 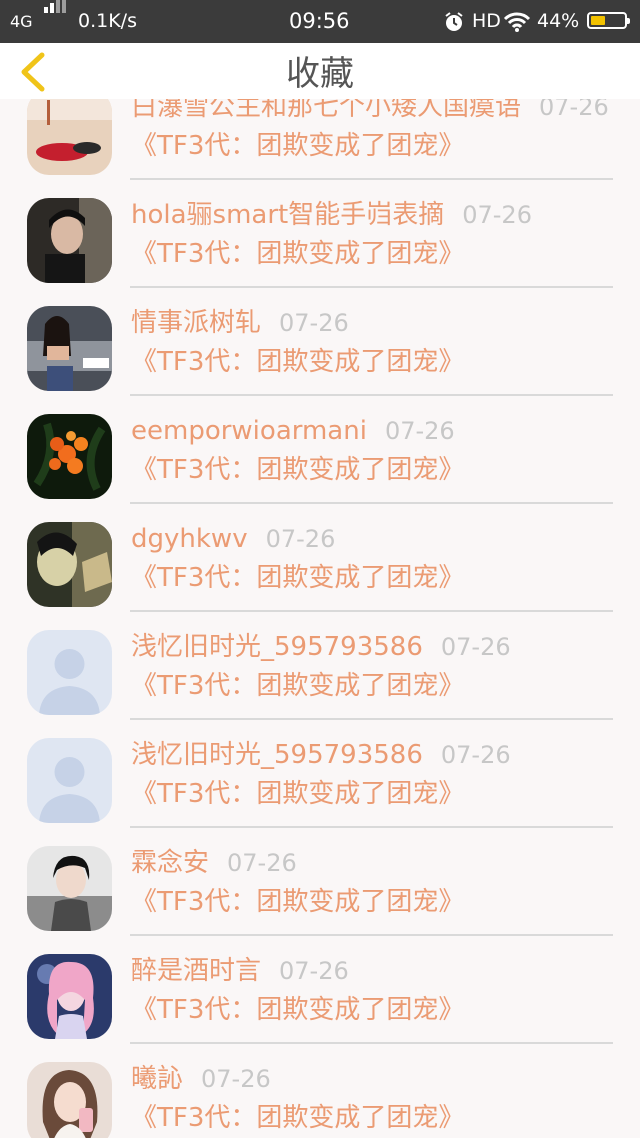 What do you see at coordinates (320, 883) in the screenshot?
I see `list-item: 霖念安 07-26 《TF3代：团欺变成了团宠》` at bounding box center [320, 883].